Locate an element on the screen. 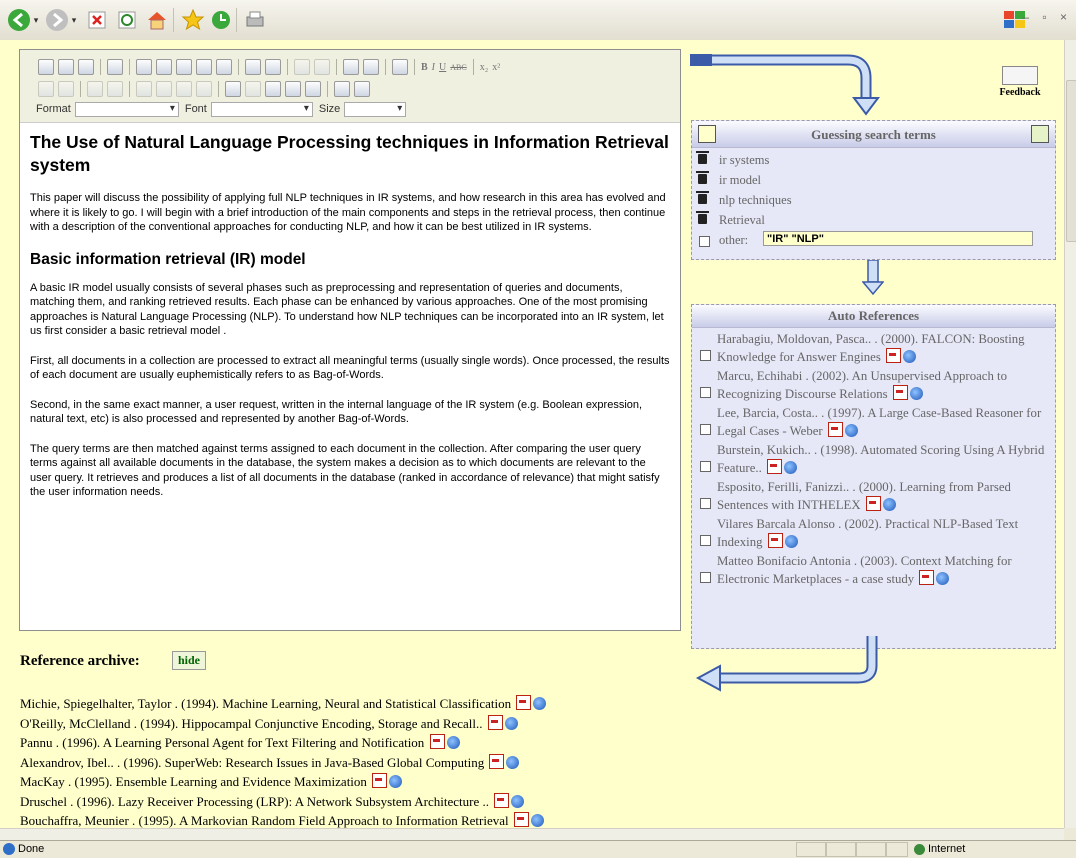 This screenshot has height=858, width=1076. align-right-icon is located at coordinates (184, 89).